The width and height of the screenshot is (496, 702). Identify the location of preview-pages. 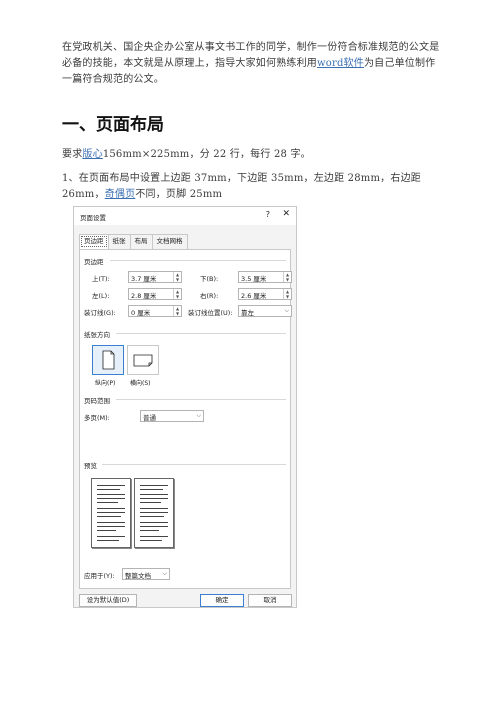
(135, 513).